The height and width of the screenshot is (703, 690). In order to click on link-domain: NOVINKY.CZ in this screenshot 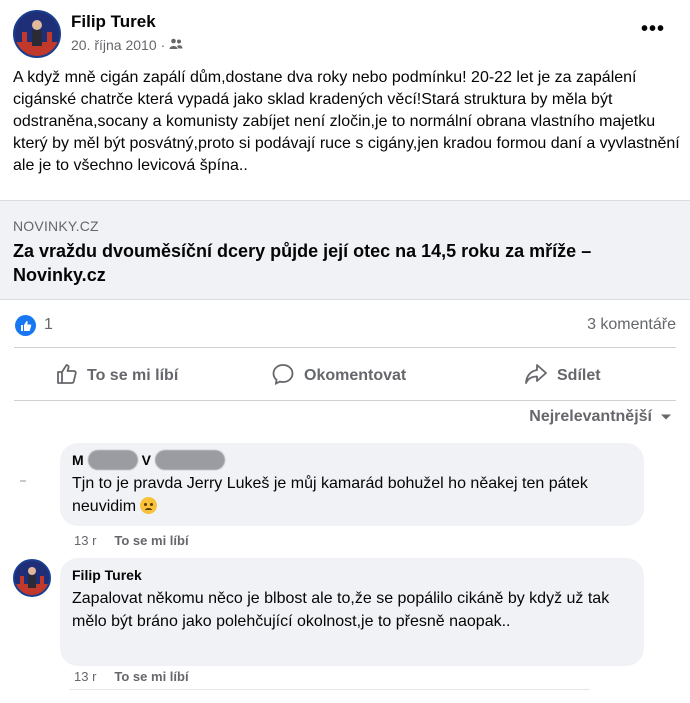, I will do `click(56, 226)`.